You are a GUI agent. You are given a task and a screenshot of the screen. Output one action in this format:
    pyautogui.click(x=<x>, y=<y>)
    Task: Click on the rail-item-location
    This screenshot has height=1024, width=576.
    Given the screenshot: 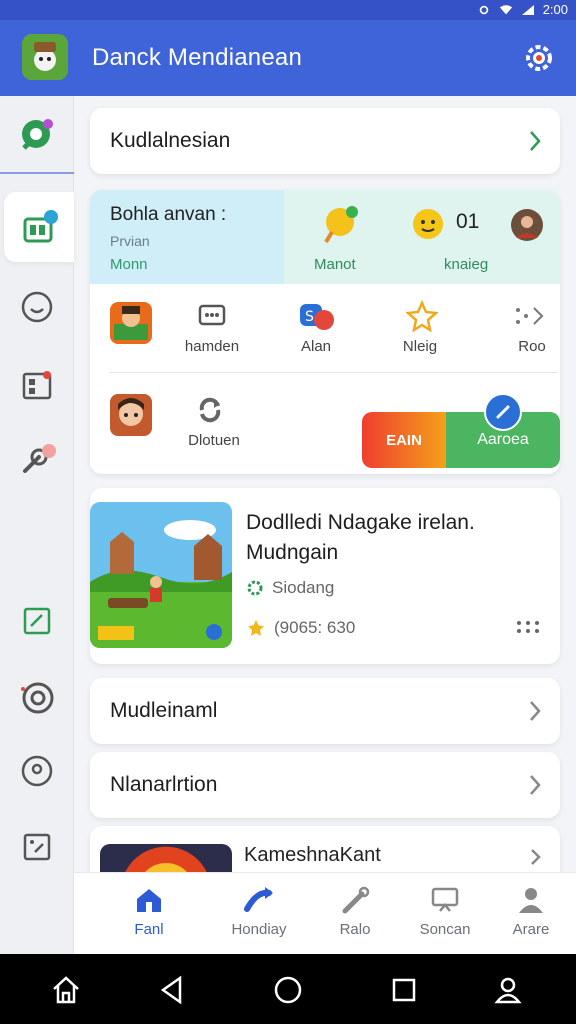 What is the action you would take?
    pyautogui.click(x=37, y=771)
    